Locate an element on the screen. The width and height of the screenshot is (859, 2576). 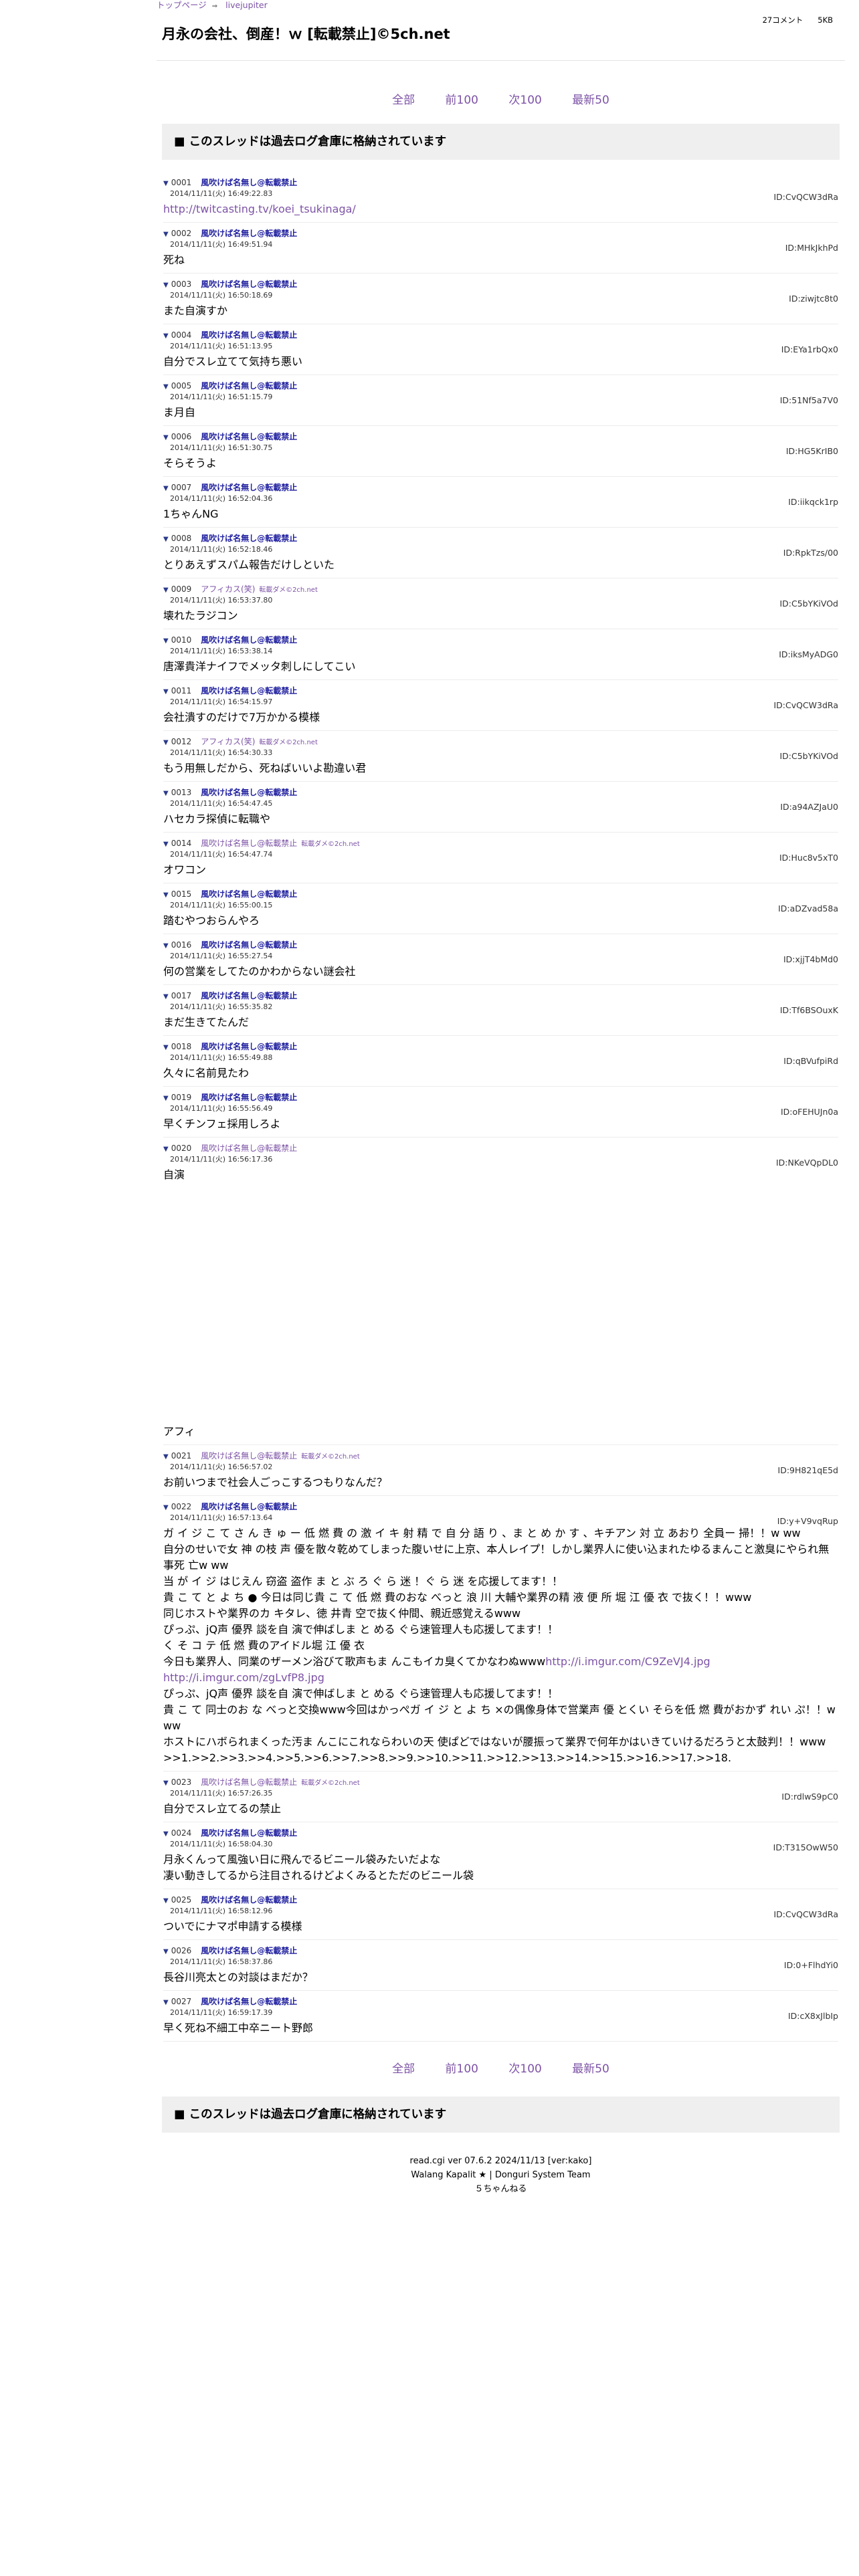
post-header: ▼ 0006 風吹けば名無し@転載禁止 is located at coordinates (500, 437).